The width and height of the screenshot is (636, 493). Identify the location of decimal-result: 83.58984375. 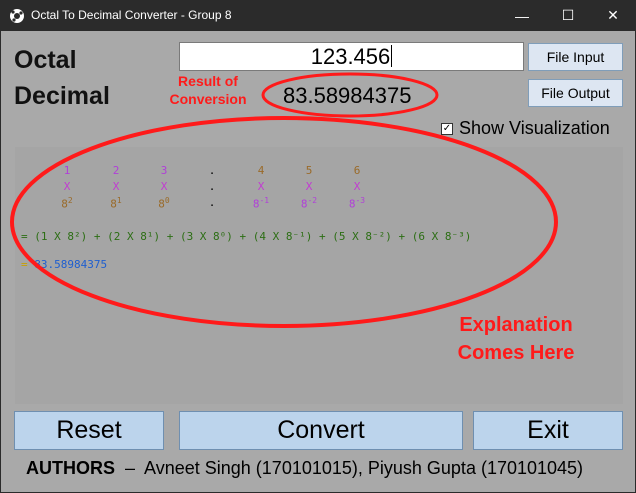
(347, 95).